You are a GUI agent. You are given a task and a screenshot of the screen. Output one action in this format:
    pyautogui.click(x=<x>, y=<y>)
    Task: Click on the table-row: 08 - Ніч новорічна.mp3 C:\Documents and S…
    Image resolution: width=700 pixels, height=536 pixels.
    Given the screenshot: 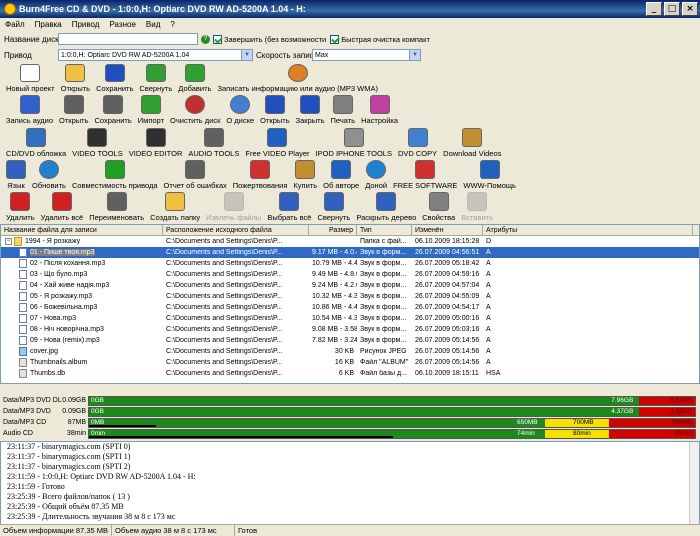 What is the action you would take?
    pyautogui.click(x=350, y=329)
    